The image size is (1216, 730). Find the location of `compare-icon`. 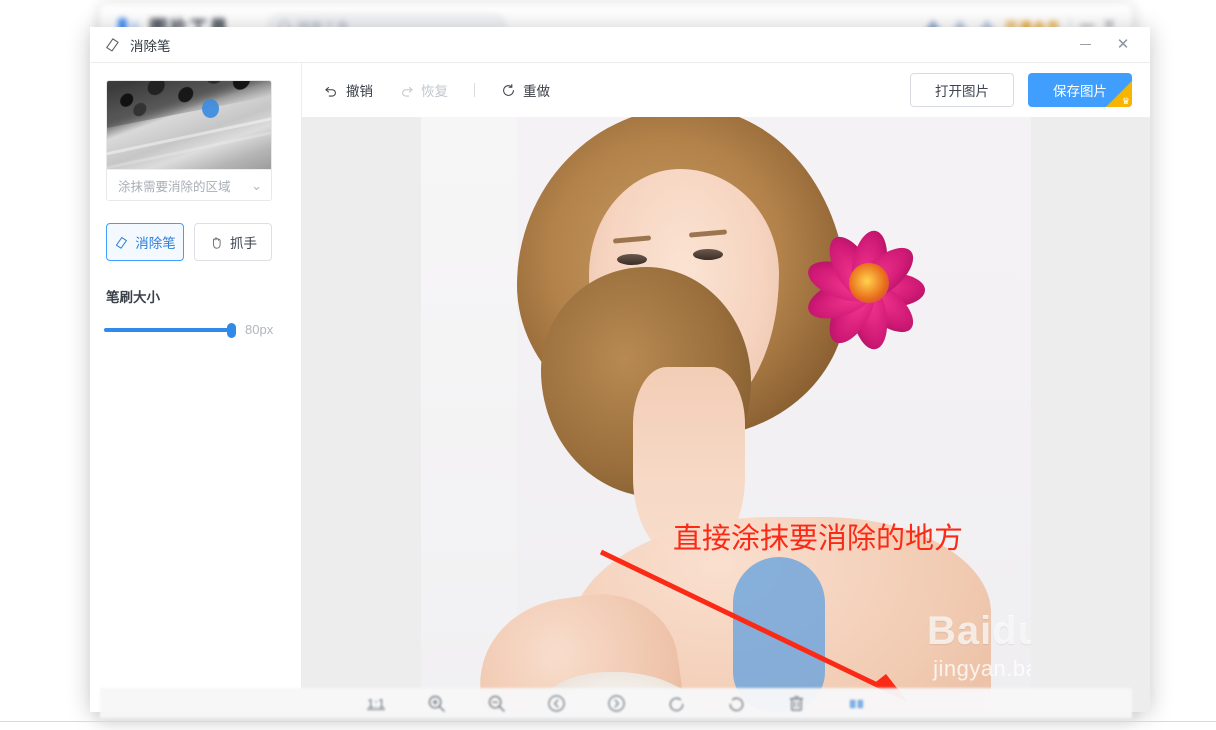

compare-icon is located at coordinates (856, 703).